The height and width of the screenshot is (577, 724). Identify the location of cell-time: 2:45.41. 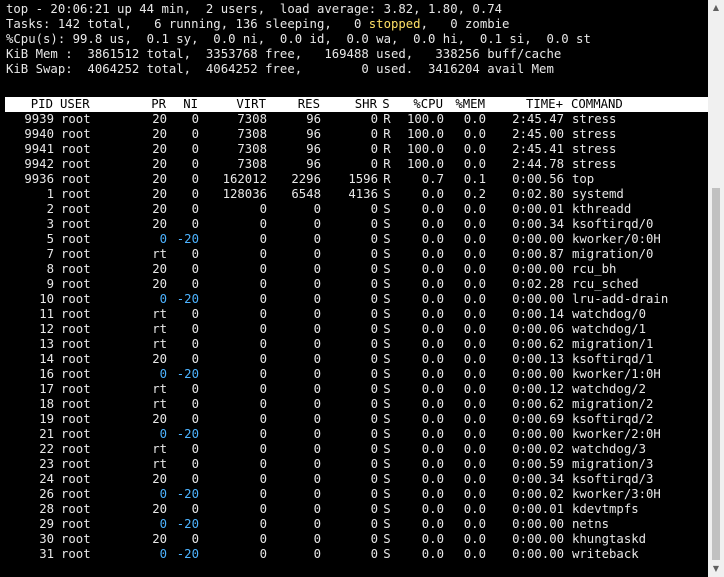
(538, 149).